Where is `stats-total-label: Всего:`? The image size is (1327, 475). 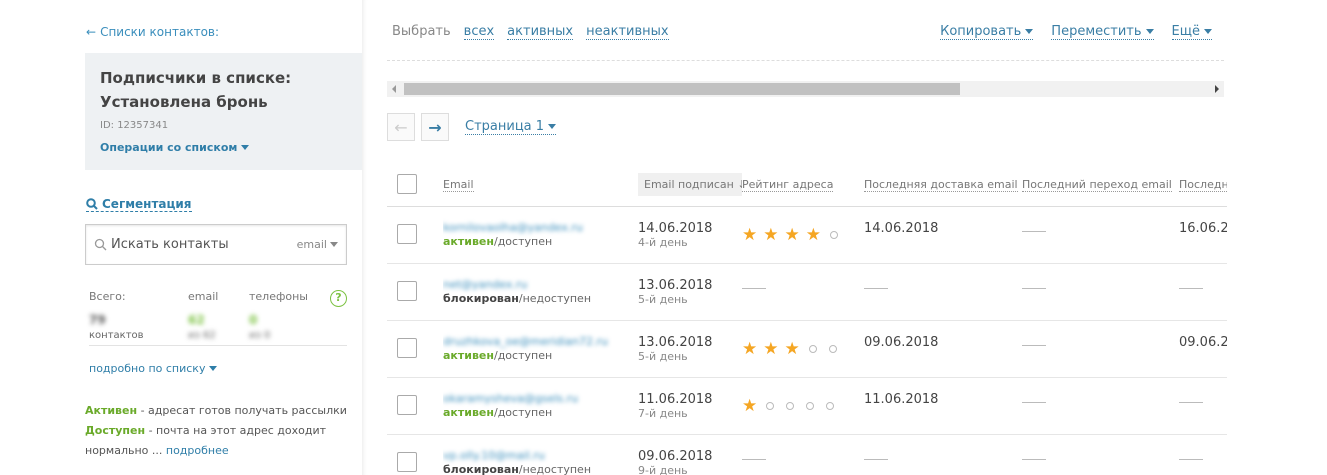
stats-total-label: Всего: is located at coordinates (107, 296).